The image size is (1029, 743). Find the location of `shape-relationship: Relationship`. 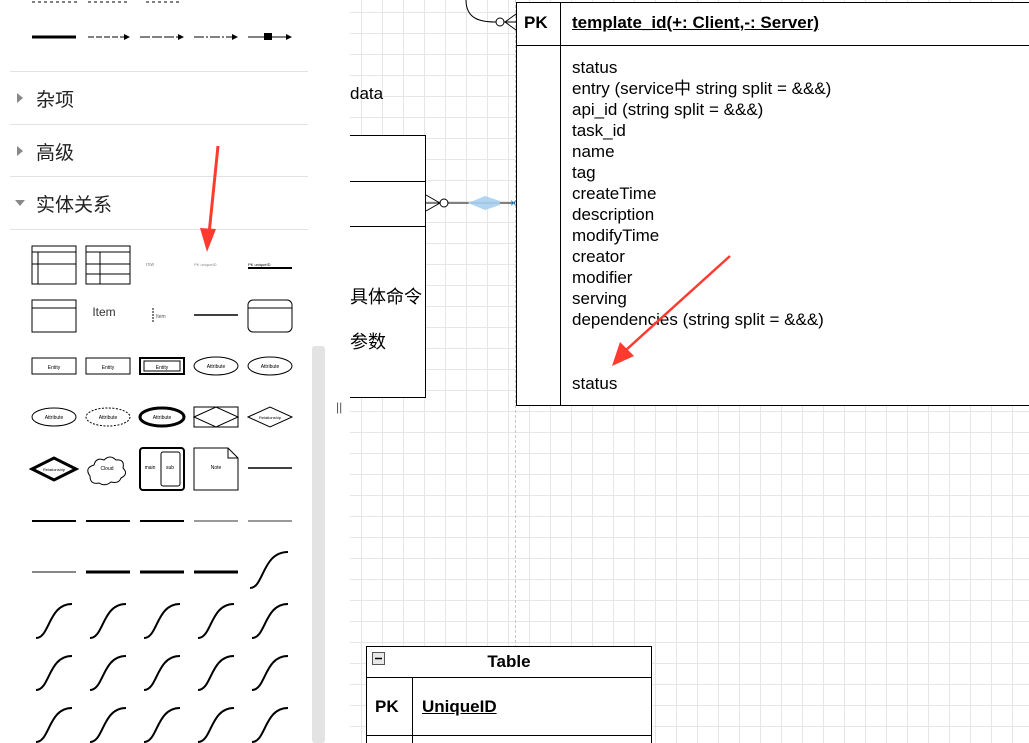

shape-relationship: Relationship is located at coordinates (270, 417).